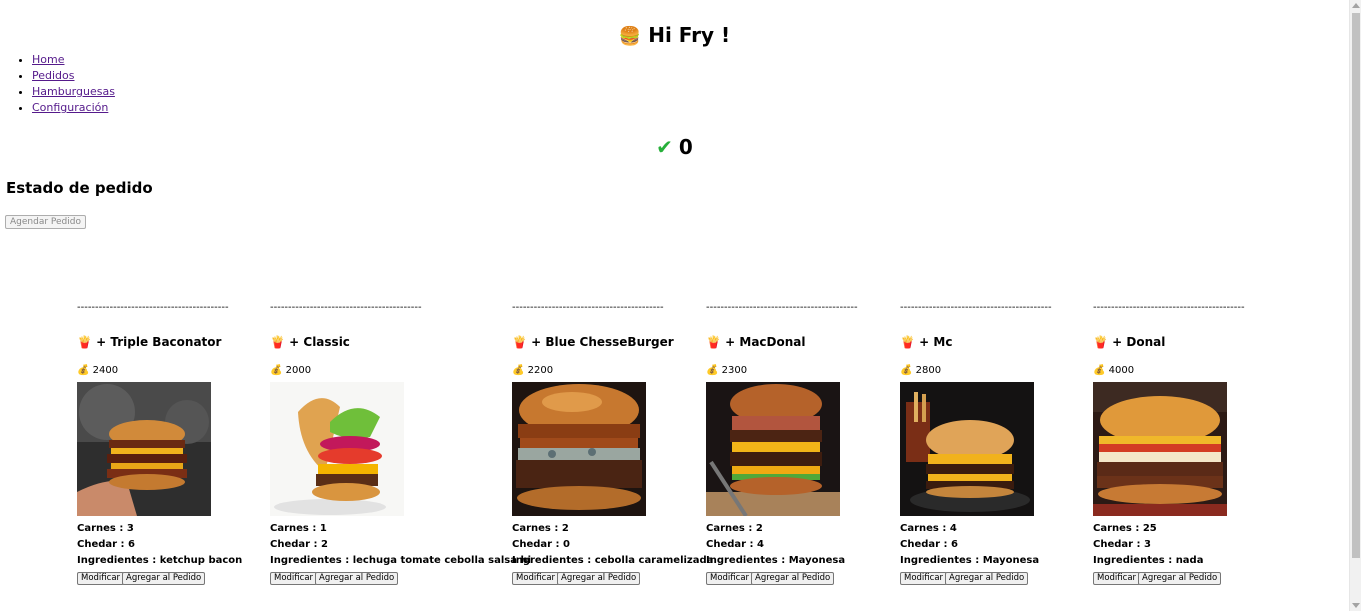  What do you see at coordinates (1356, 285) in the screenshot?
I see `scrollbar-thumb` at bounding box center [1356, 285].